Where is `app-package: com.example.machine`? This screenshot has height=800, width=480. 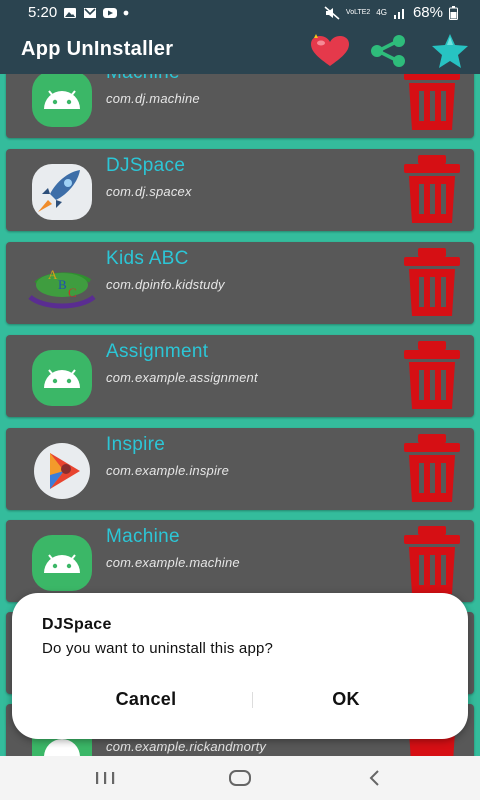 app-package: com.example.machine is located at coordinates (173, 562).